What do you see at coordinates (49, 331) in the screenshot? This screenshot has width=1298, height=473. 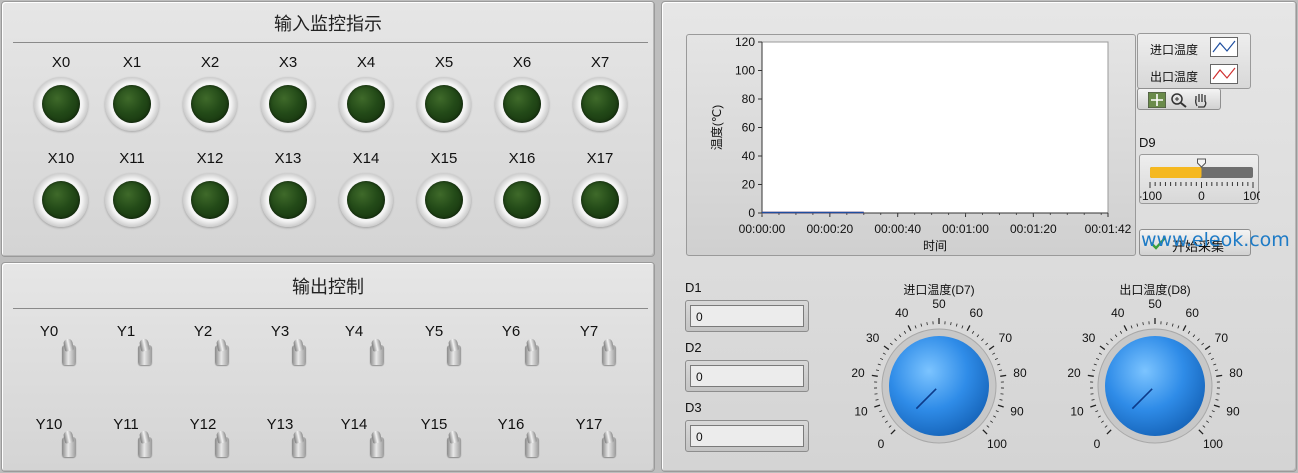 I see `switch-label-y0: Y0` at bounding box center [49, 331].